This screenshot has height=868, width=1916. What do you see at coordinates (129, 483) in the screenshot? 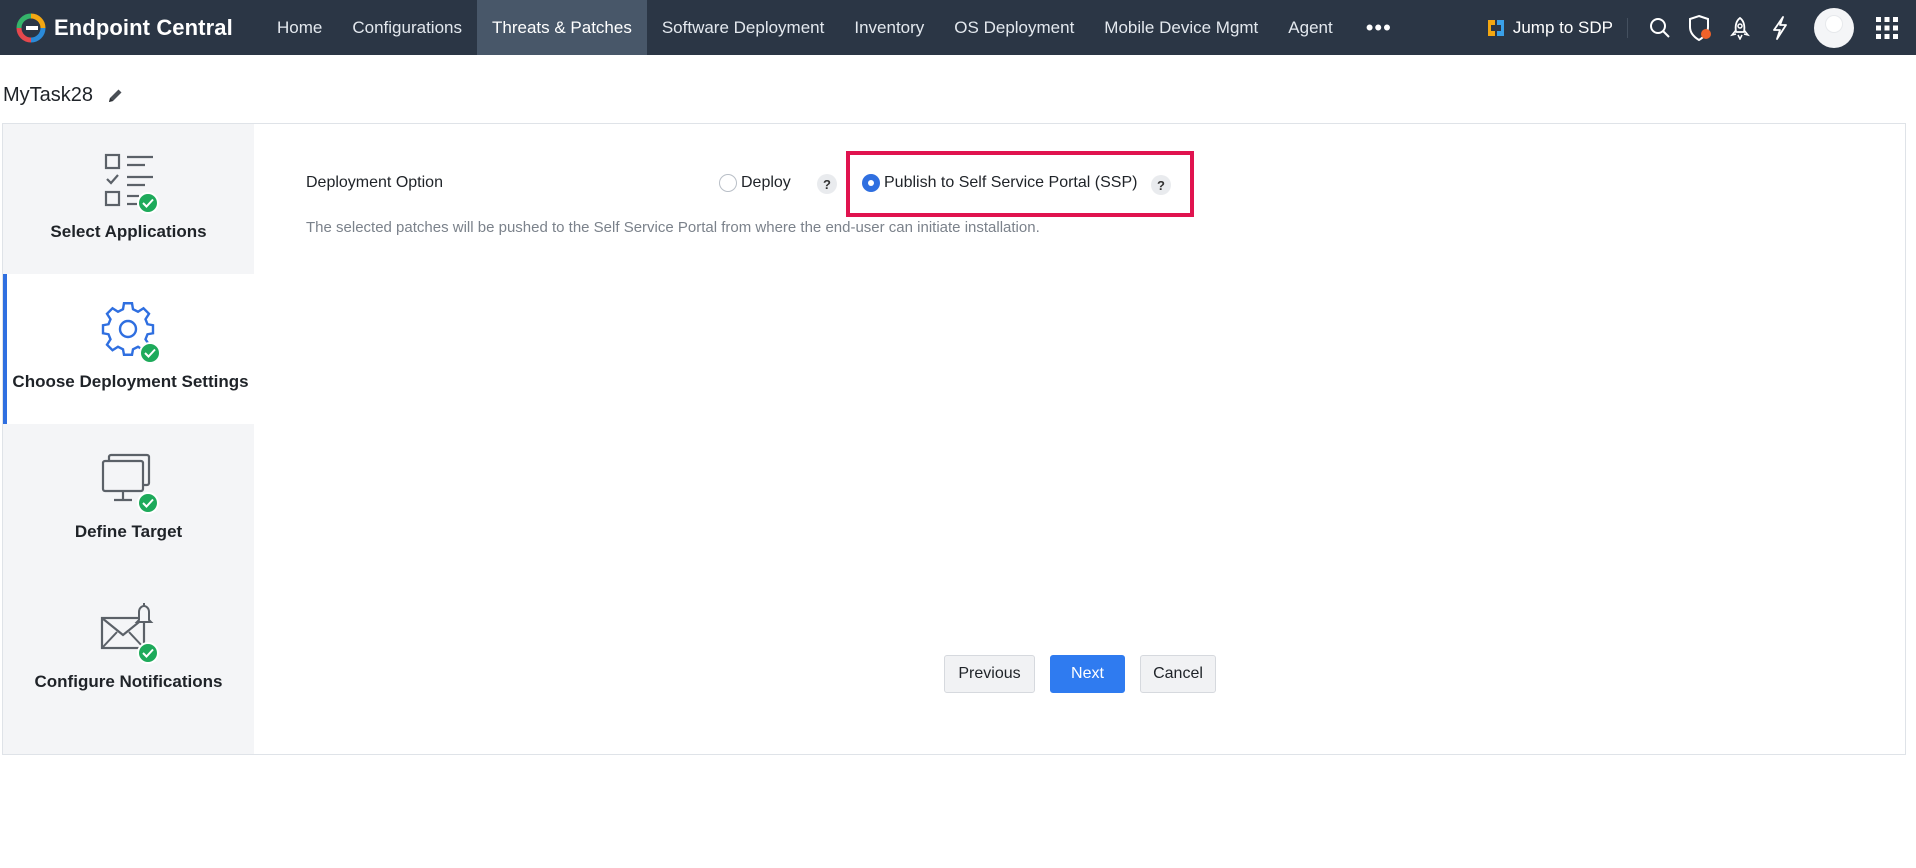
I see `monitor-icon` at bounding box center [129, 483].